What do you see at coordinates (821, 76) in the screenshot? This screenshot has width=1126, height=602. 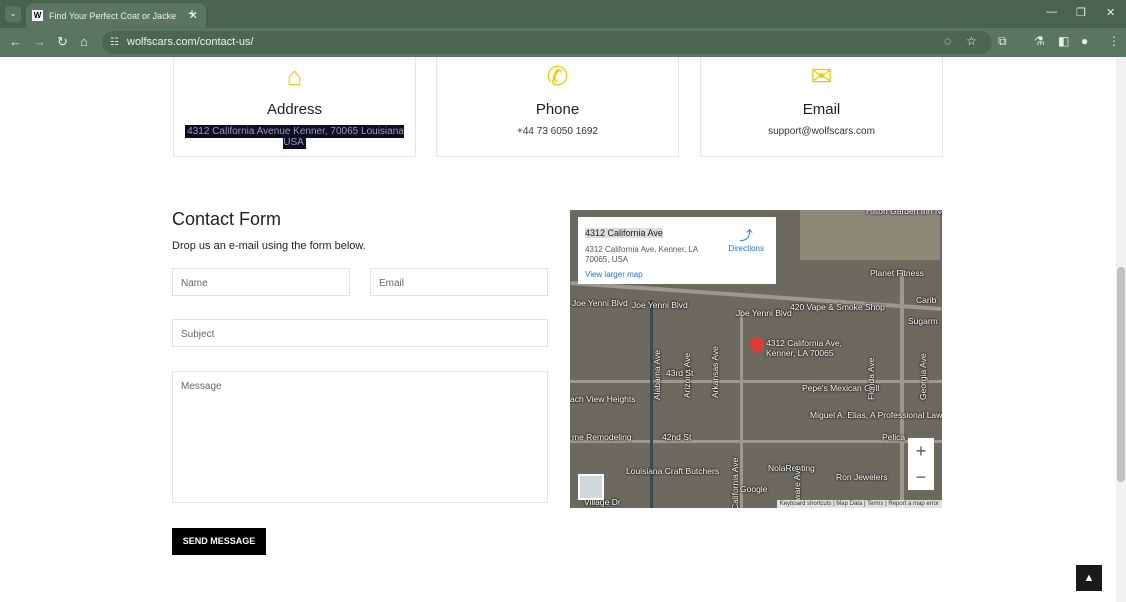 I see `envelope-icon: ✉` at bounding box center [821, 76].